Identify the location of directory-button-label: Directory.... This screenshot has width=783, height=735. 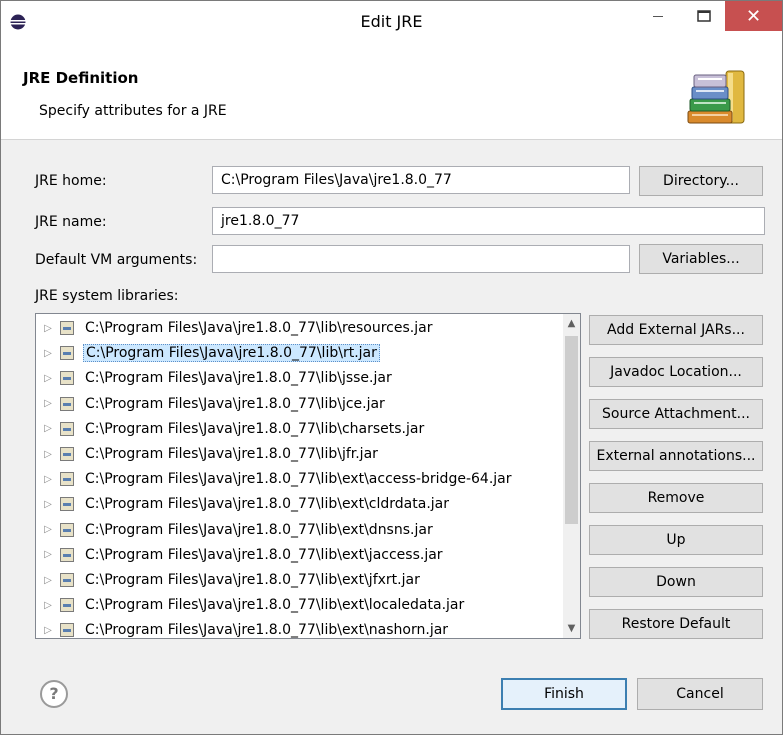
(701, 181).